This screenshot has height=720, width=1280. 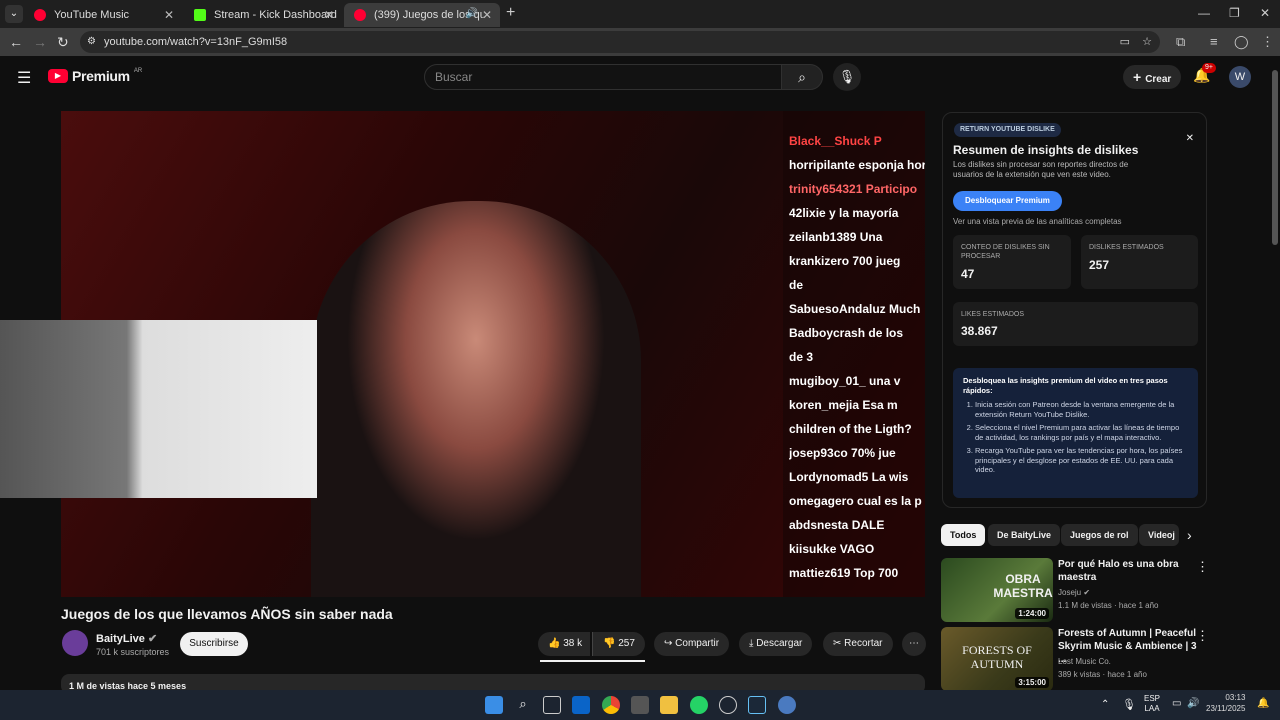 I want to click on close-icon: ✕, so click(x=1190, y=138).